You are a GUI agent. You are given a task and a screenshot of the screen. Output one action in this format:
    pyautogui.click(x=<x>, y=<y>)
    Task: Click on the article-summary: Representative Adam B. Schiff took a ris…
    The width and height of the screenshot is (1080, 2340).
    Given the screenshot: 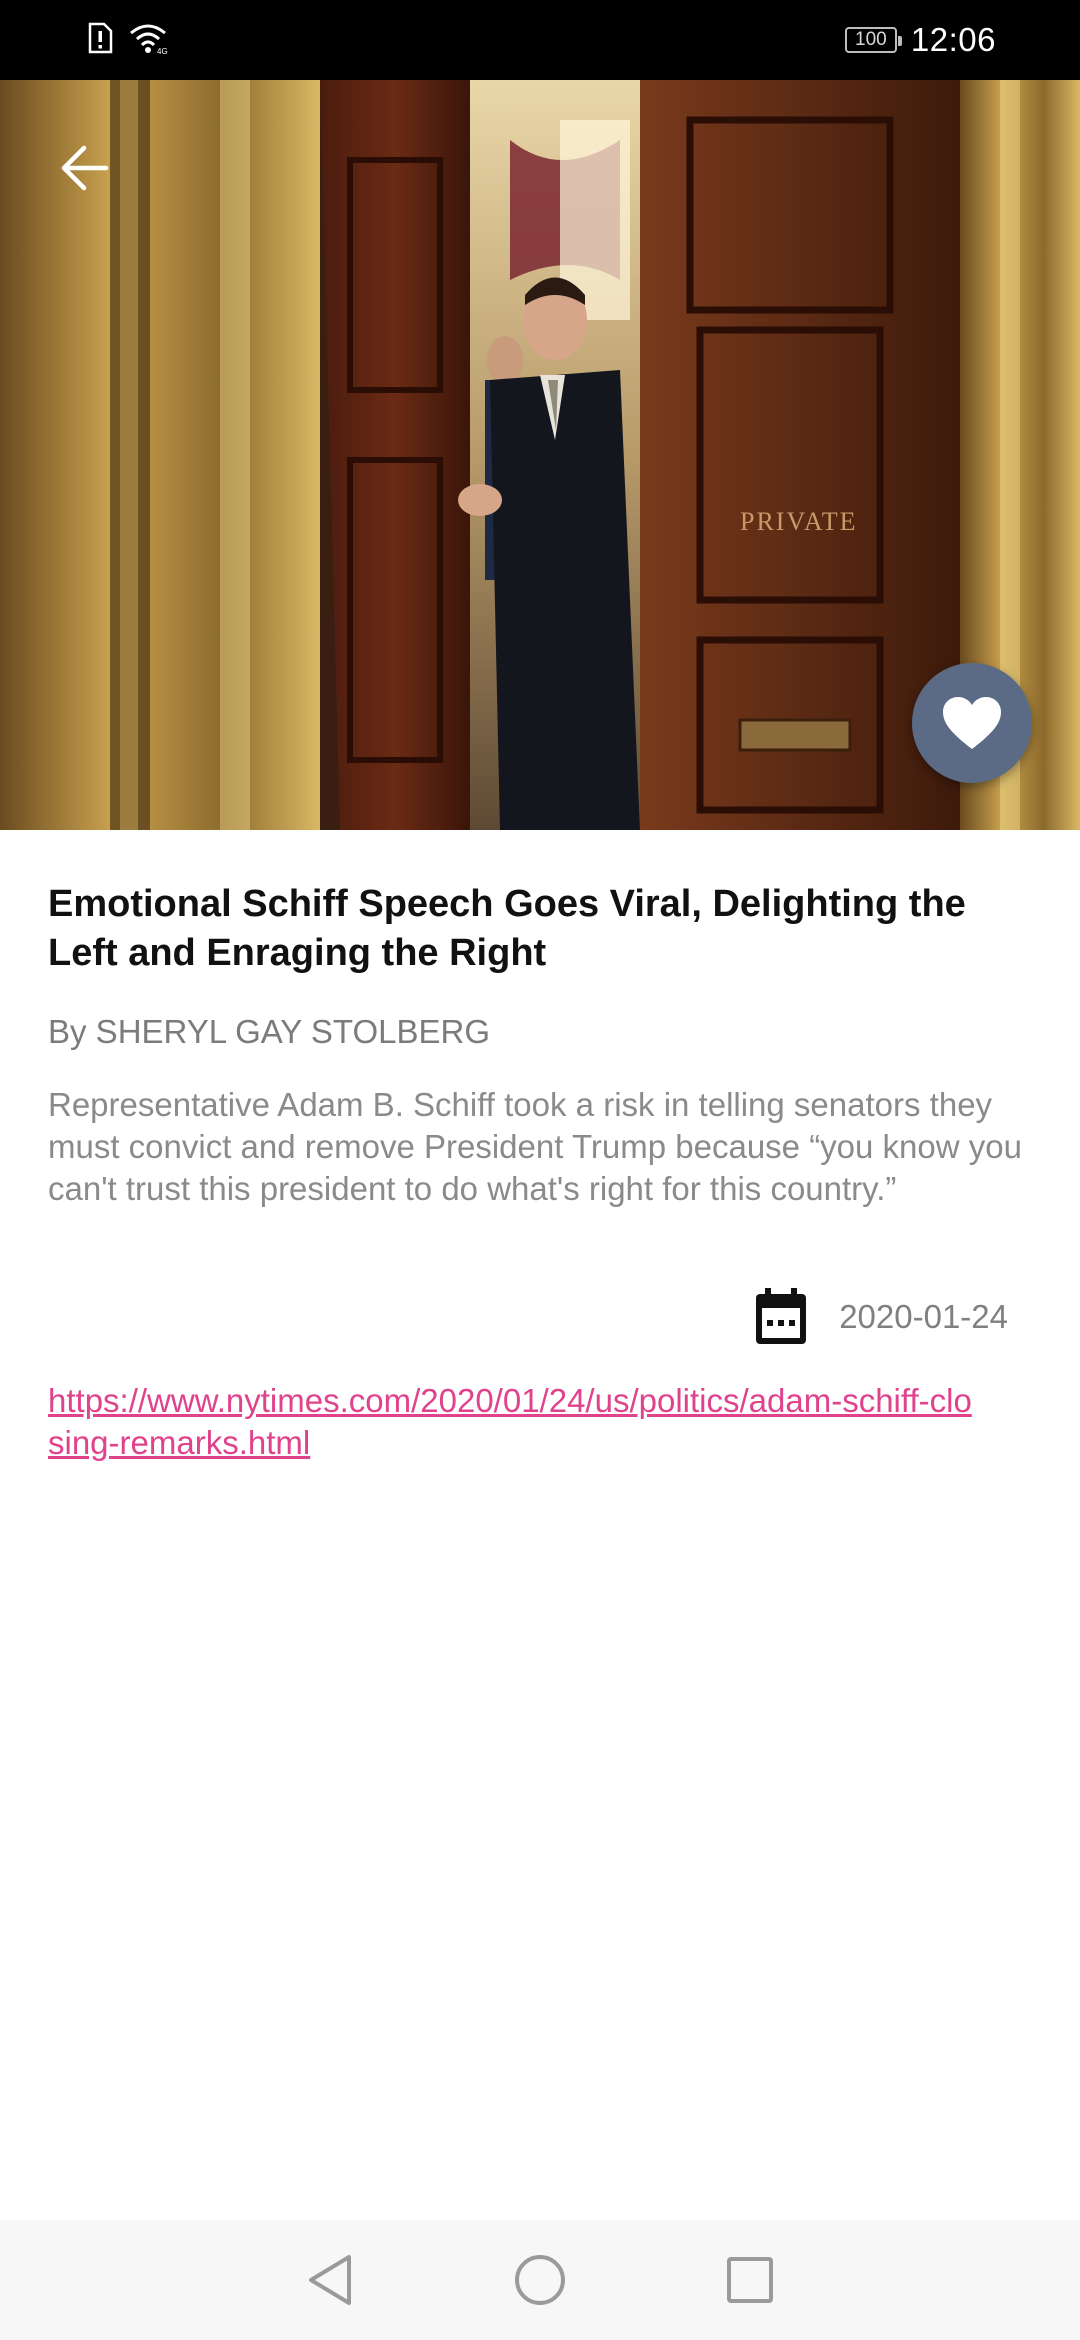 What is the action you would take?
    pyautogui.click(x=535, y=1146)
    